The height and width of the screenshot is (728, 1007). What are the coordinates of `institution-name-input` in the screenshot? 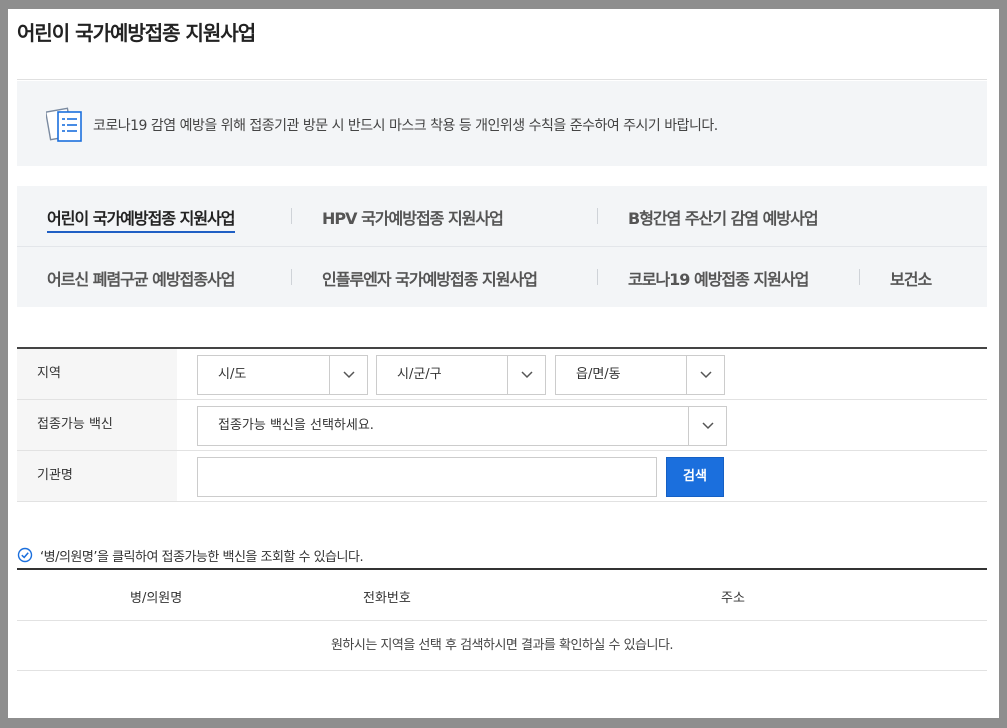 It's located at (427, 477).